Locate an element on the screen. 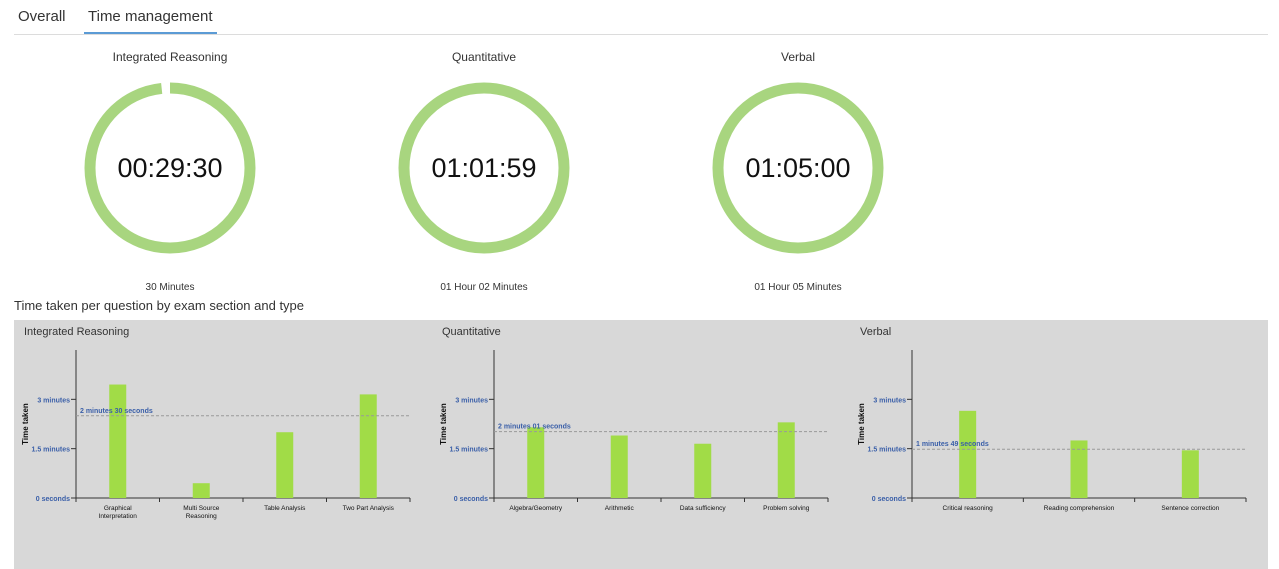 The height and width of the screenshot is (569, 1279). timer-quantitative: Quantitative 01:01:59 01 Hour 02 Minutes is located at coordinates (484, 168).